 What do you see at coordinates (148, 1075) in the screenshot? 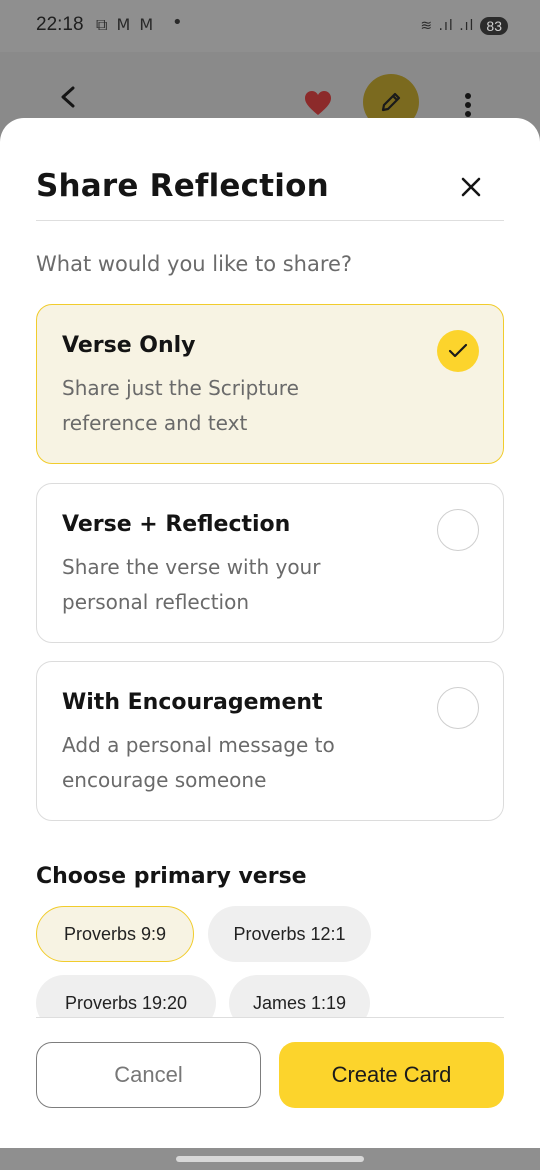
I see `cancel-button: Cancel` at bounding box center [148, 1075].